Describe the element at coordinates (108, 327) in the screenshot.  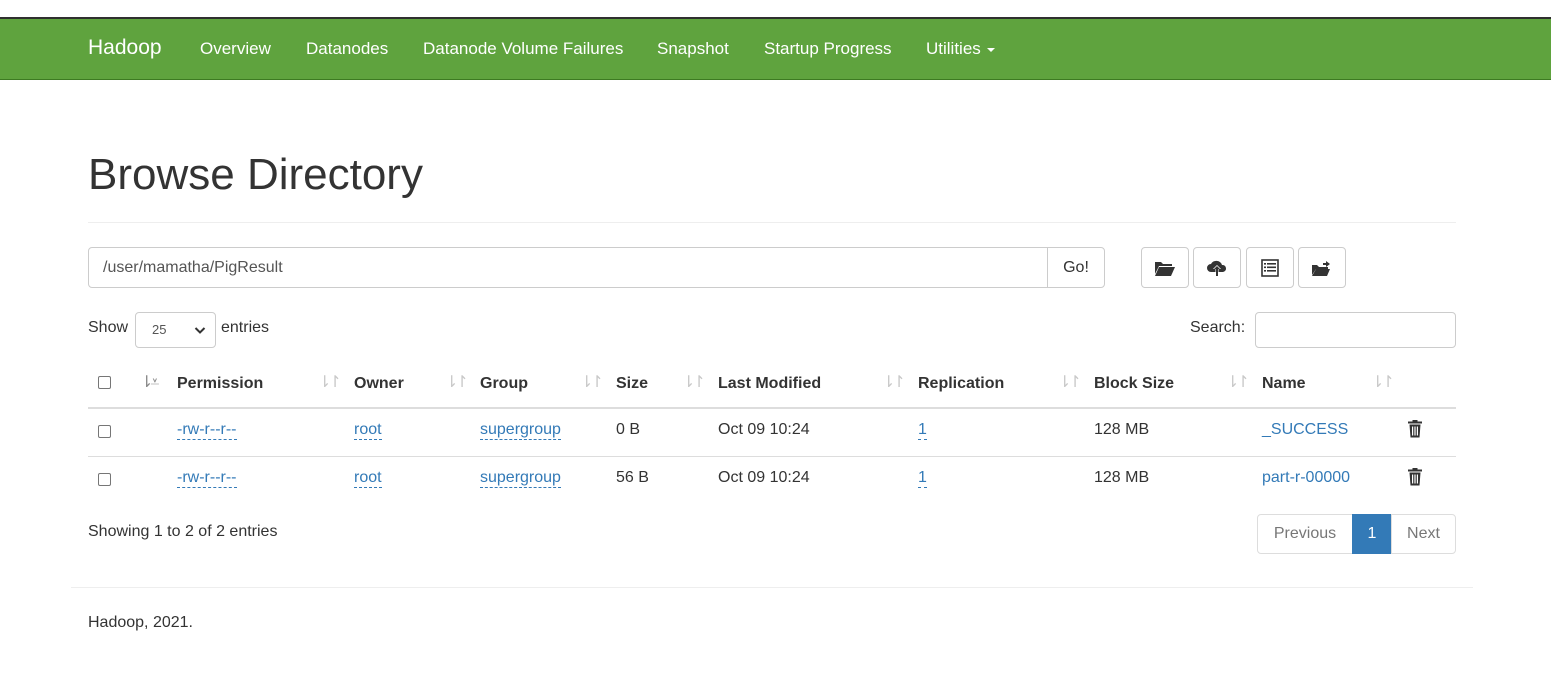
I see `show-label: Show` at that location.